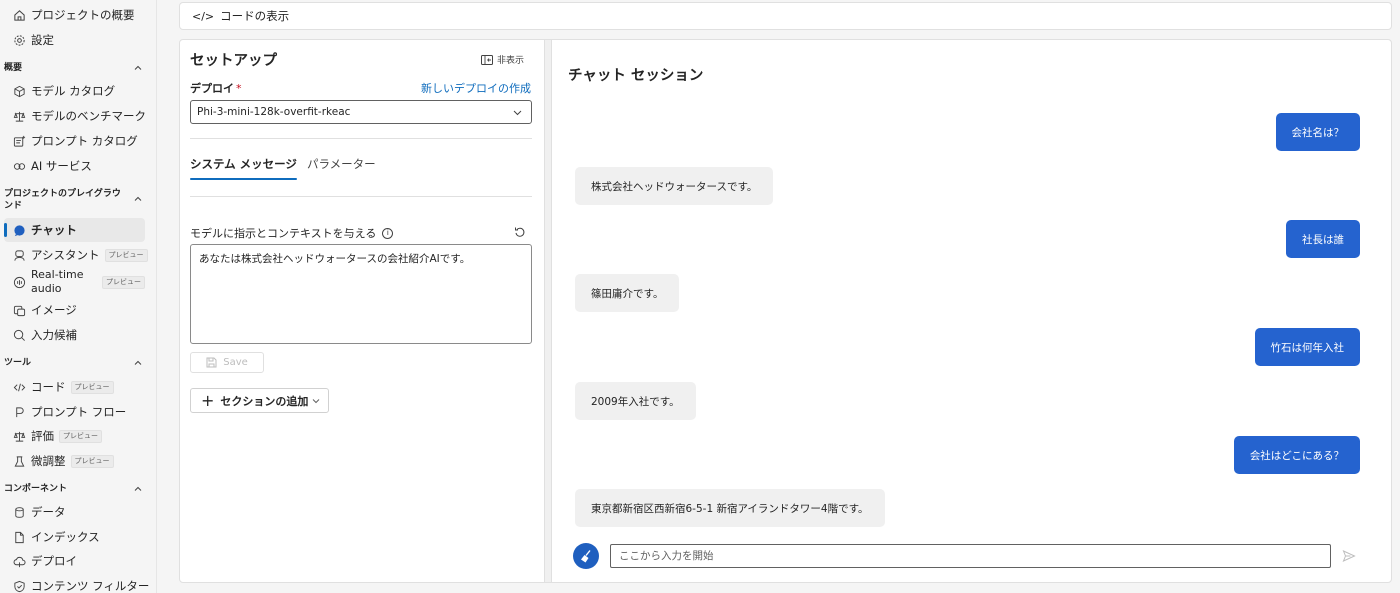  I want to click on save-icon, so click(211, 362).